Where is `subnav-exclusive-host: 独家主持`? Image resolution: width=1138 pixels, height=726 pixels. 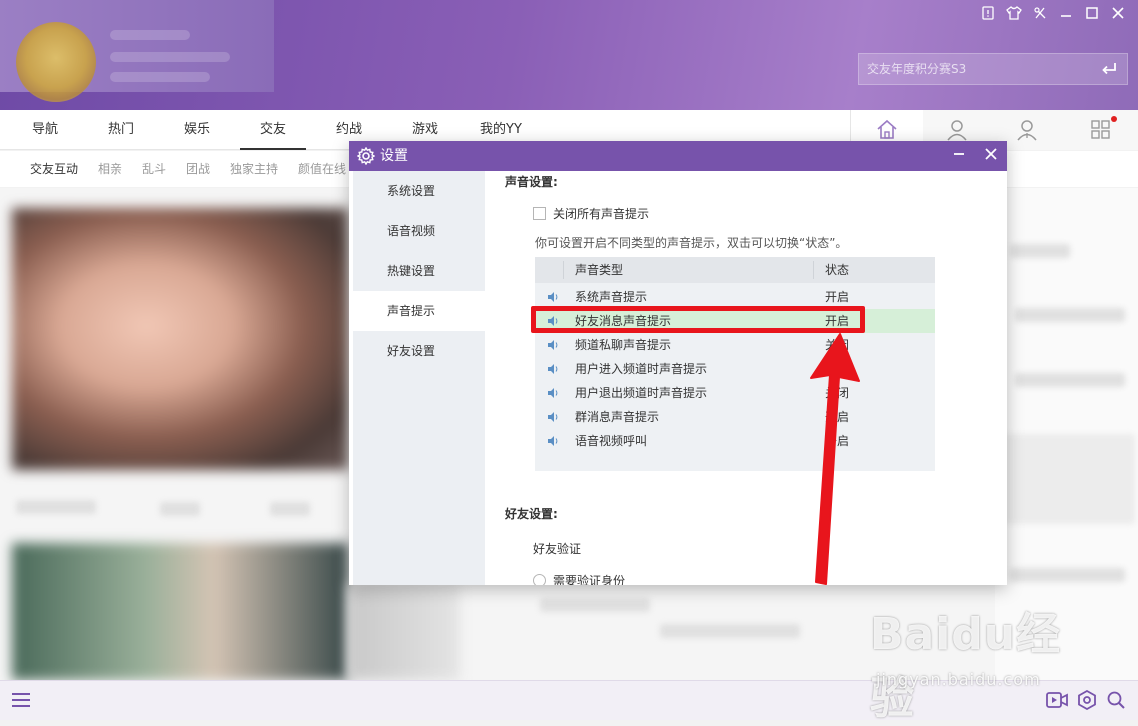 subnav-exclusive-host: 独家主持 is located at coordinates (254, 169).